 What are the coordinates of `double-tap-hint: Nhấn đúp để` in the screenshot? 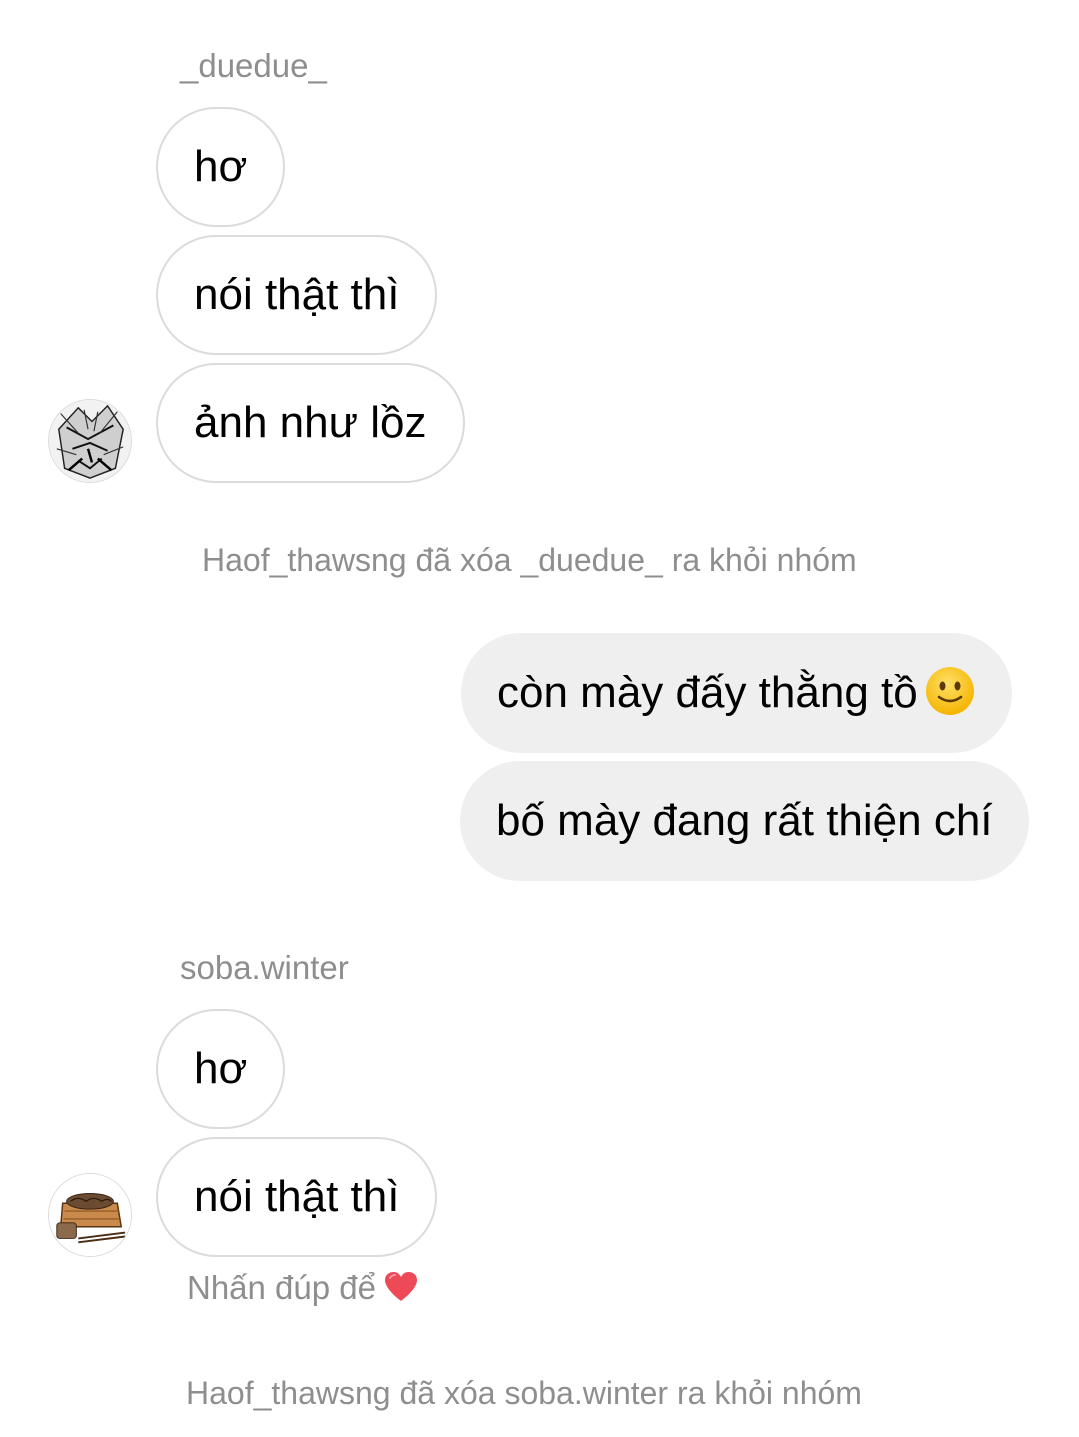 It's located at (302, 1288).